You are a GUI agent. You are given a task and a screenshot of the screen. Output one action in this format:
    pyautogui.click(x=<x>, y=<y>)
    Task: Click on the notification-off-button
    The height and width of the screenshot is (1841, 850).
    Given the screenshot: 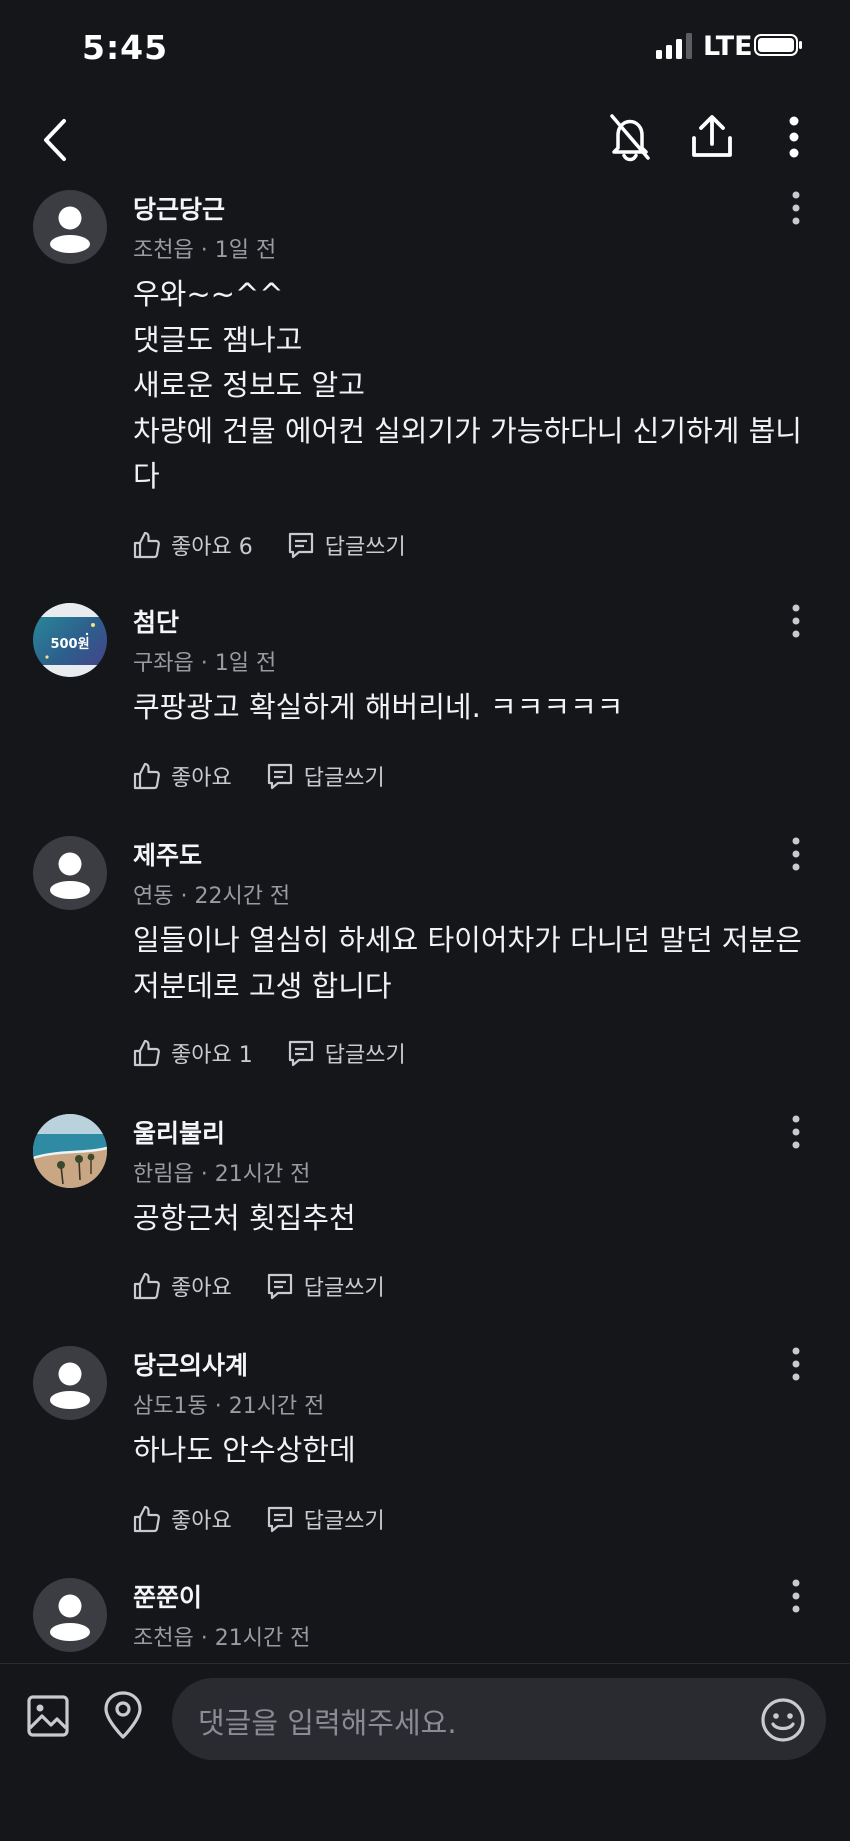 What is the action you would take?
    pyautogui.click(x=630, y=137)
    